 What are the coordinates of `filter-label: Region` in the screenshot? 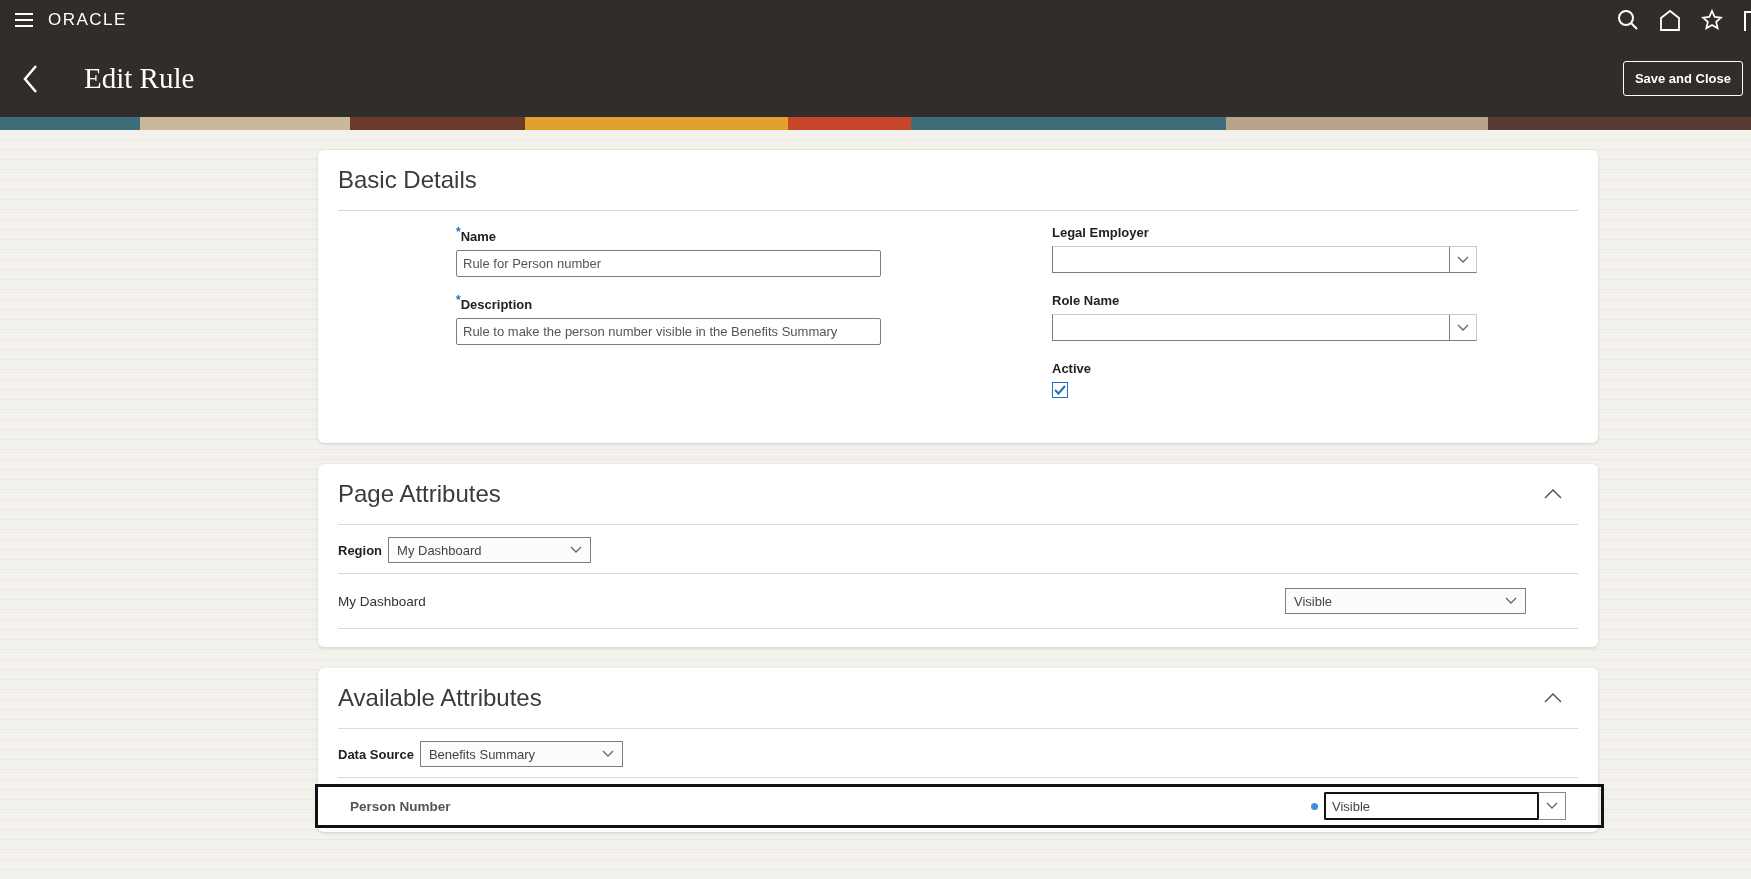 It's located at (360, 550).